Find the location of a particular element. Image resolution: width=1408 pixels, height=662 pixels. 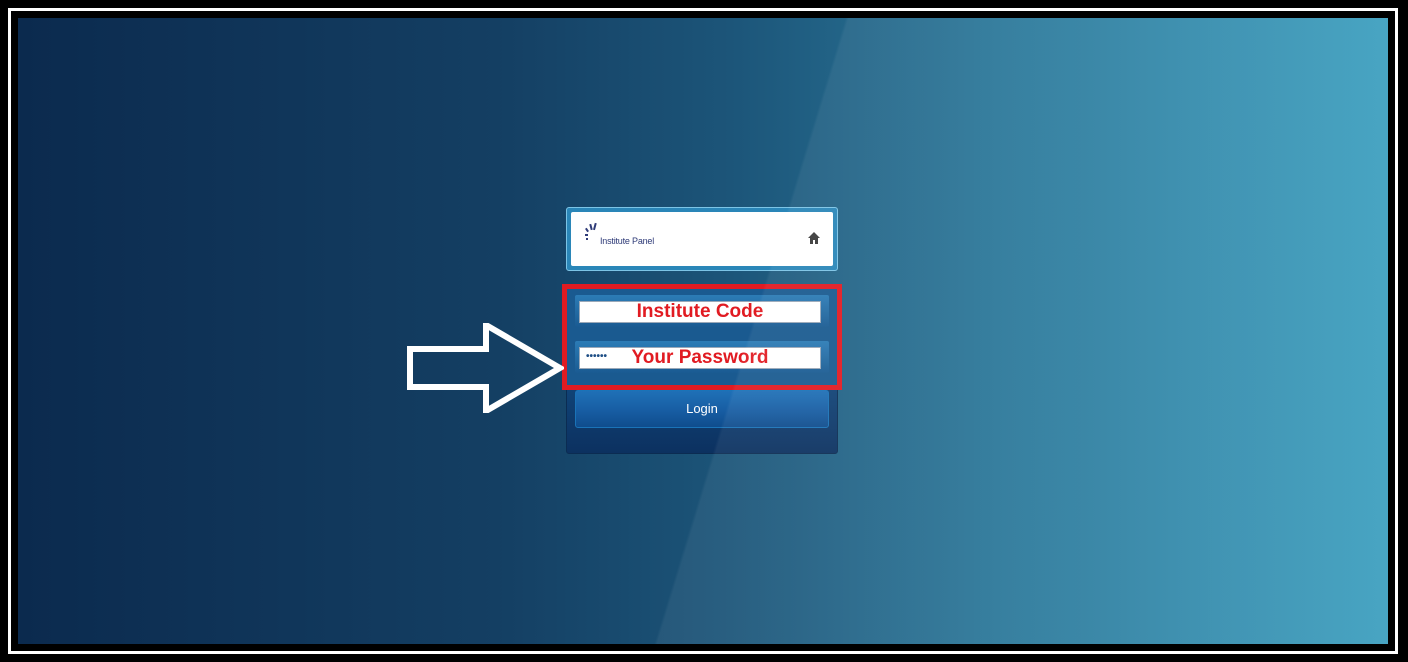

login-button: Login is located at coordinates (702, 409).